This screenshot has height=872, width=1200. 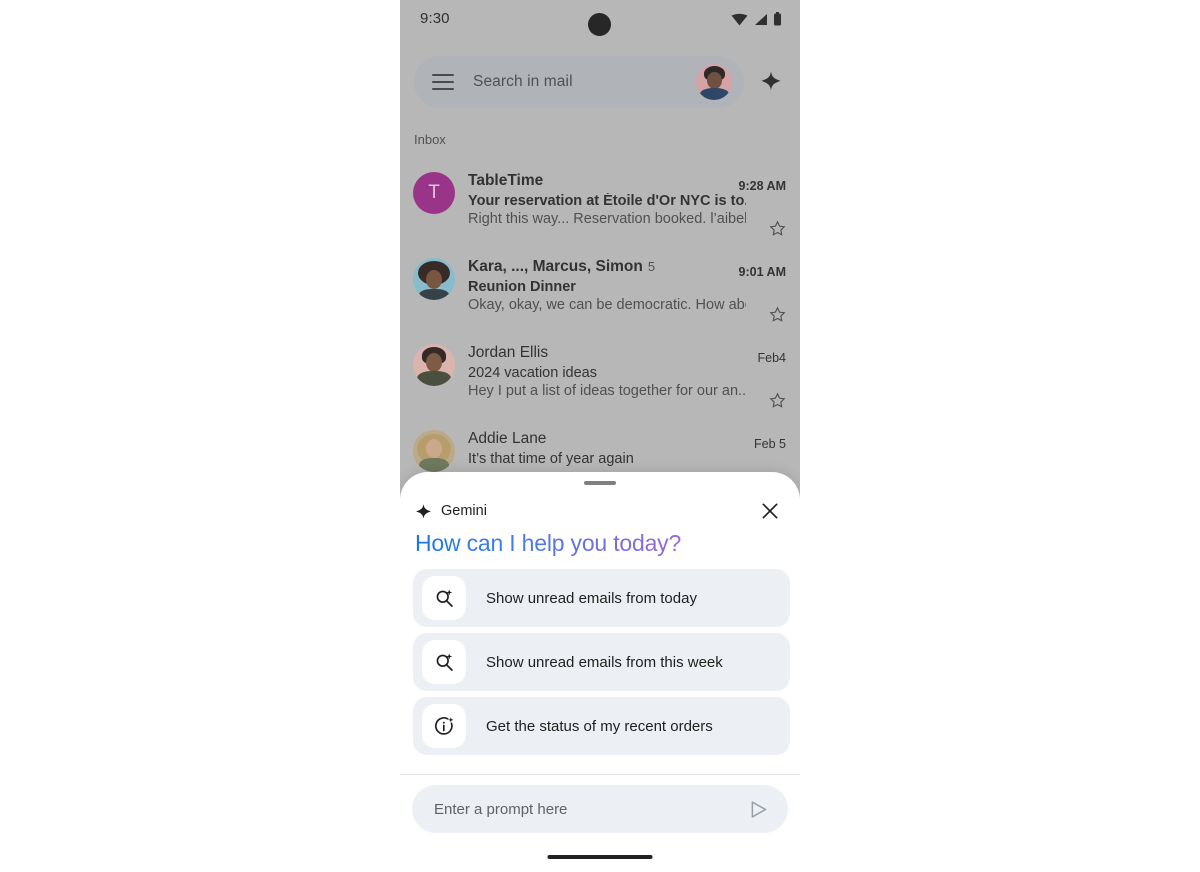 I want to click on suggestion-chip-show-unread-today: Show unread emails from today, so click(x=601, y=598).